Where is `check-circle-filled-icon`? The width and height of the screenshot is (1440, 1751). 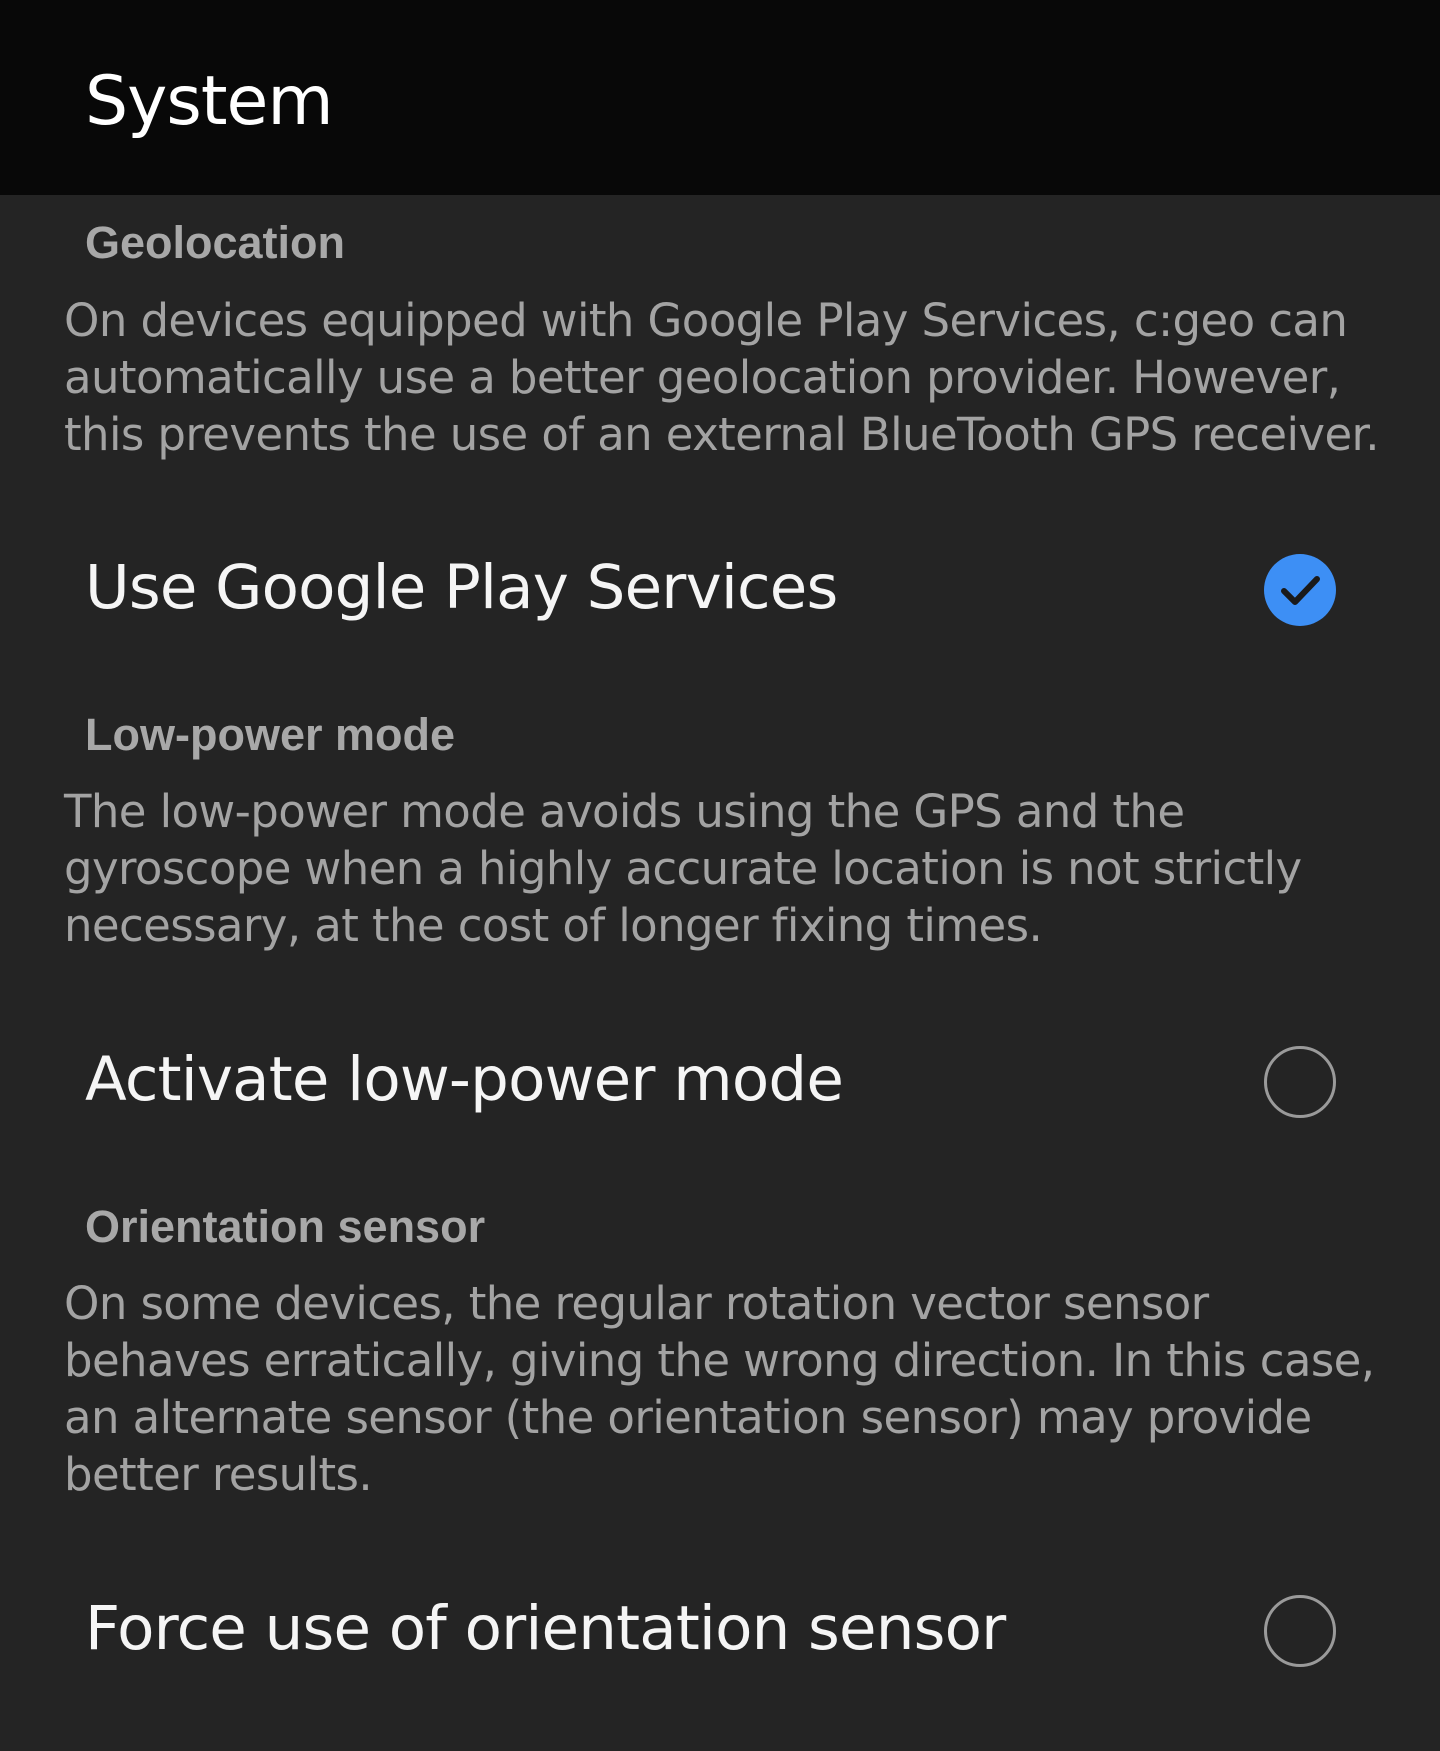
check-circle-filled-icon is located at coordinates (1300, 590).